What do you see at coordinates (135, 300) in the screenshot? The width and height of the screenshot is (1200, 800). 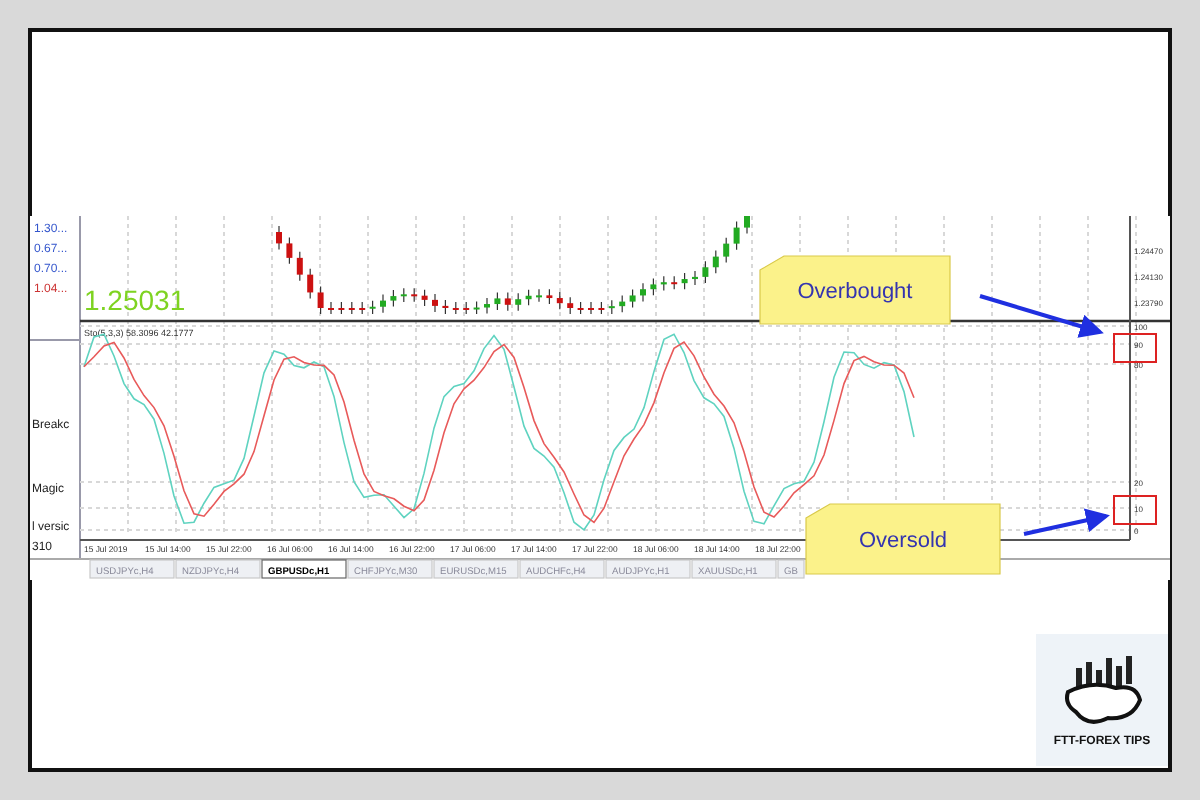 I see `current-price: 1.25031` at bounding box center [135, 300].